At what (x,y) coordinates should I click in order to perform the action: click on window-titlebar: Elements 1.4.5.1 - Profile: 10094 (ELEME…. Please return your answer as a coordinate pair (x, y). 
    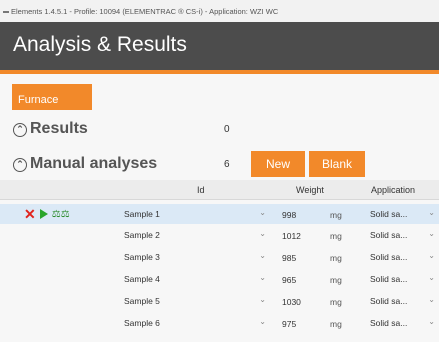
    Looking at the image, I should click on (219, 11).